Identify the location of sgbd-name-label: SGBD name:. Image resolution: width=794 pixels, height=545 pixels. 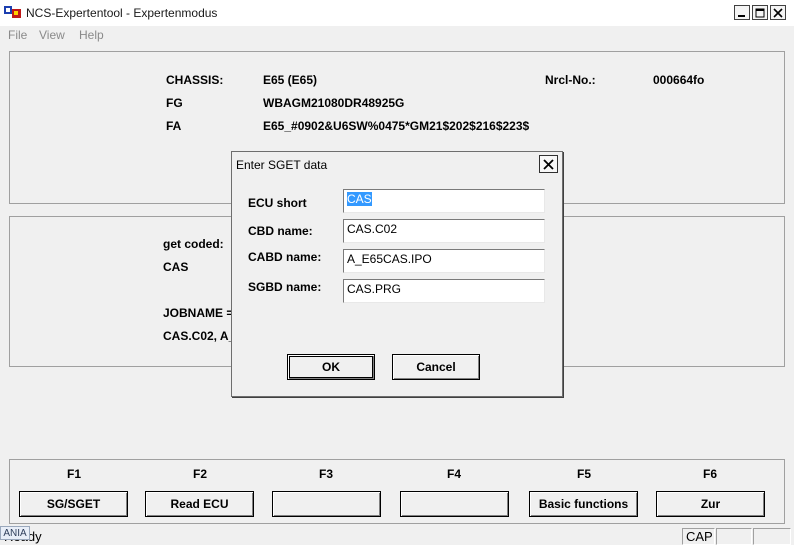
(285, 287).